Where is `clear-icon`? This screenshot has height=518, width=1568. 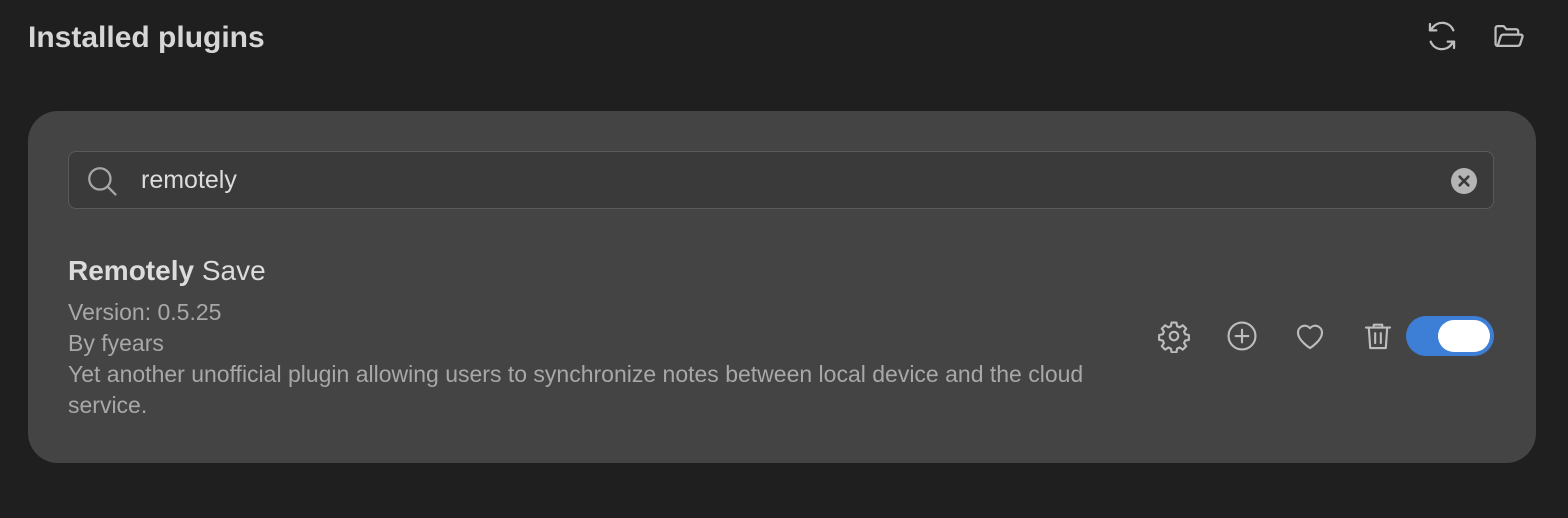
clear-icon is located at coordinates (1464, 181).